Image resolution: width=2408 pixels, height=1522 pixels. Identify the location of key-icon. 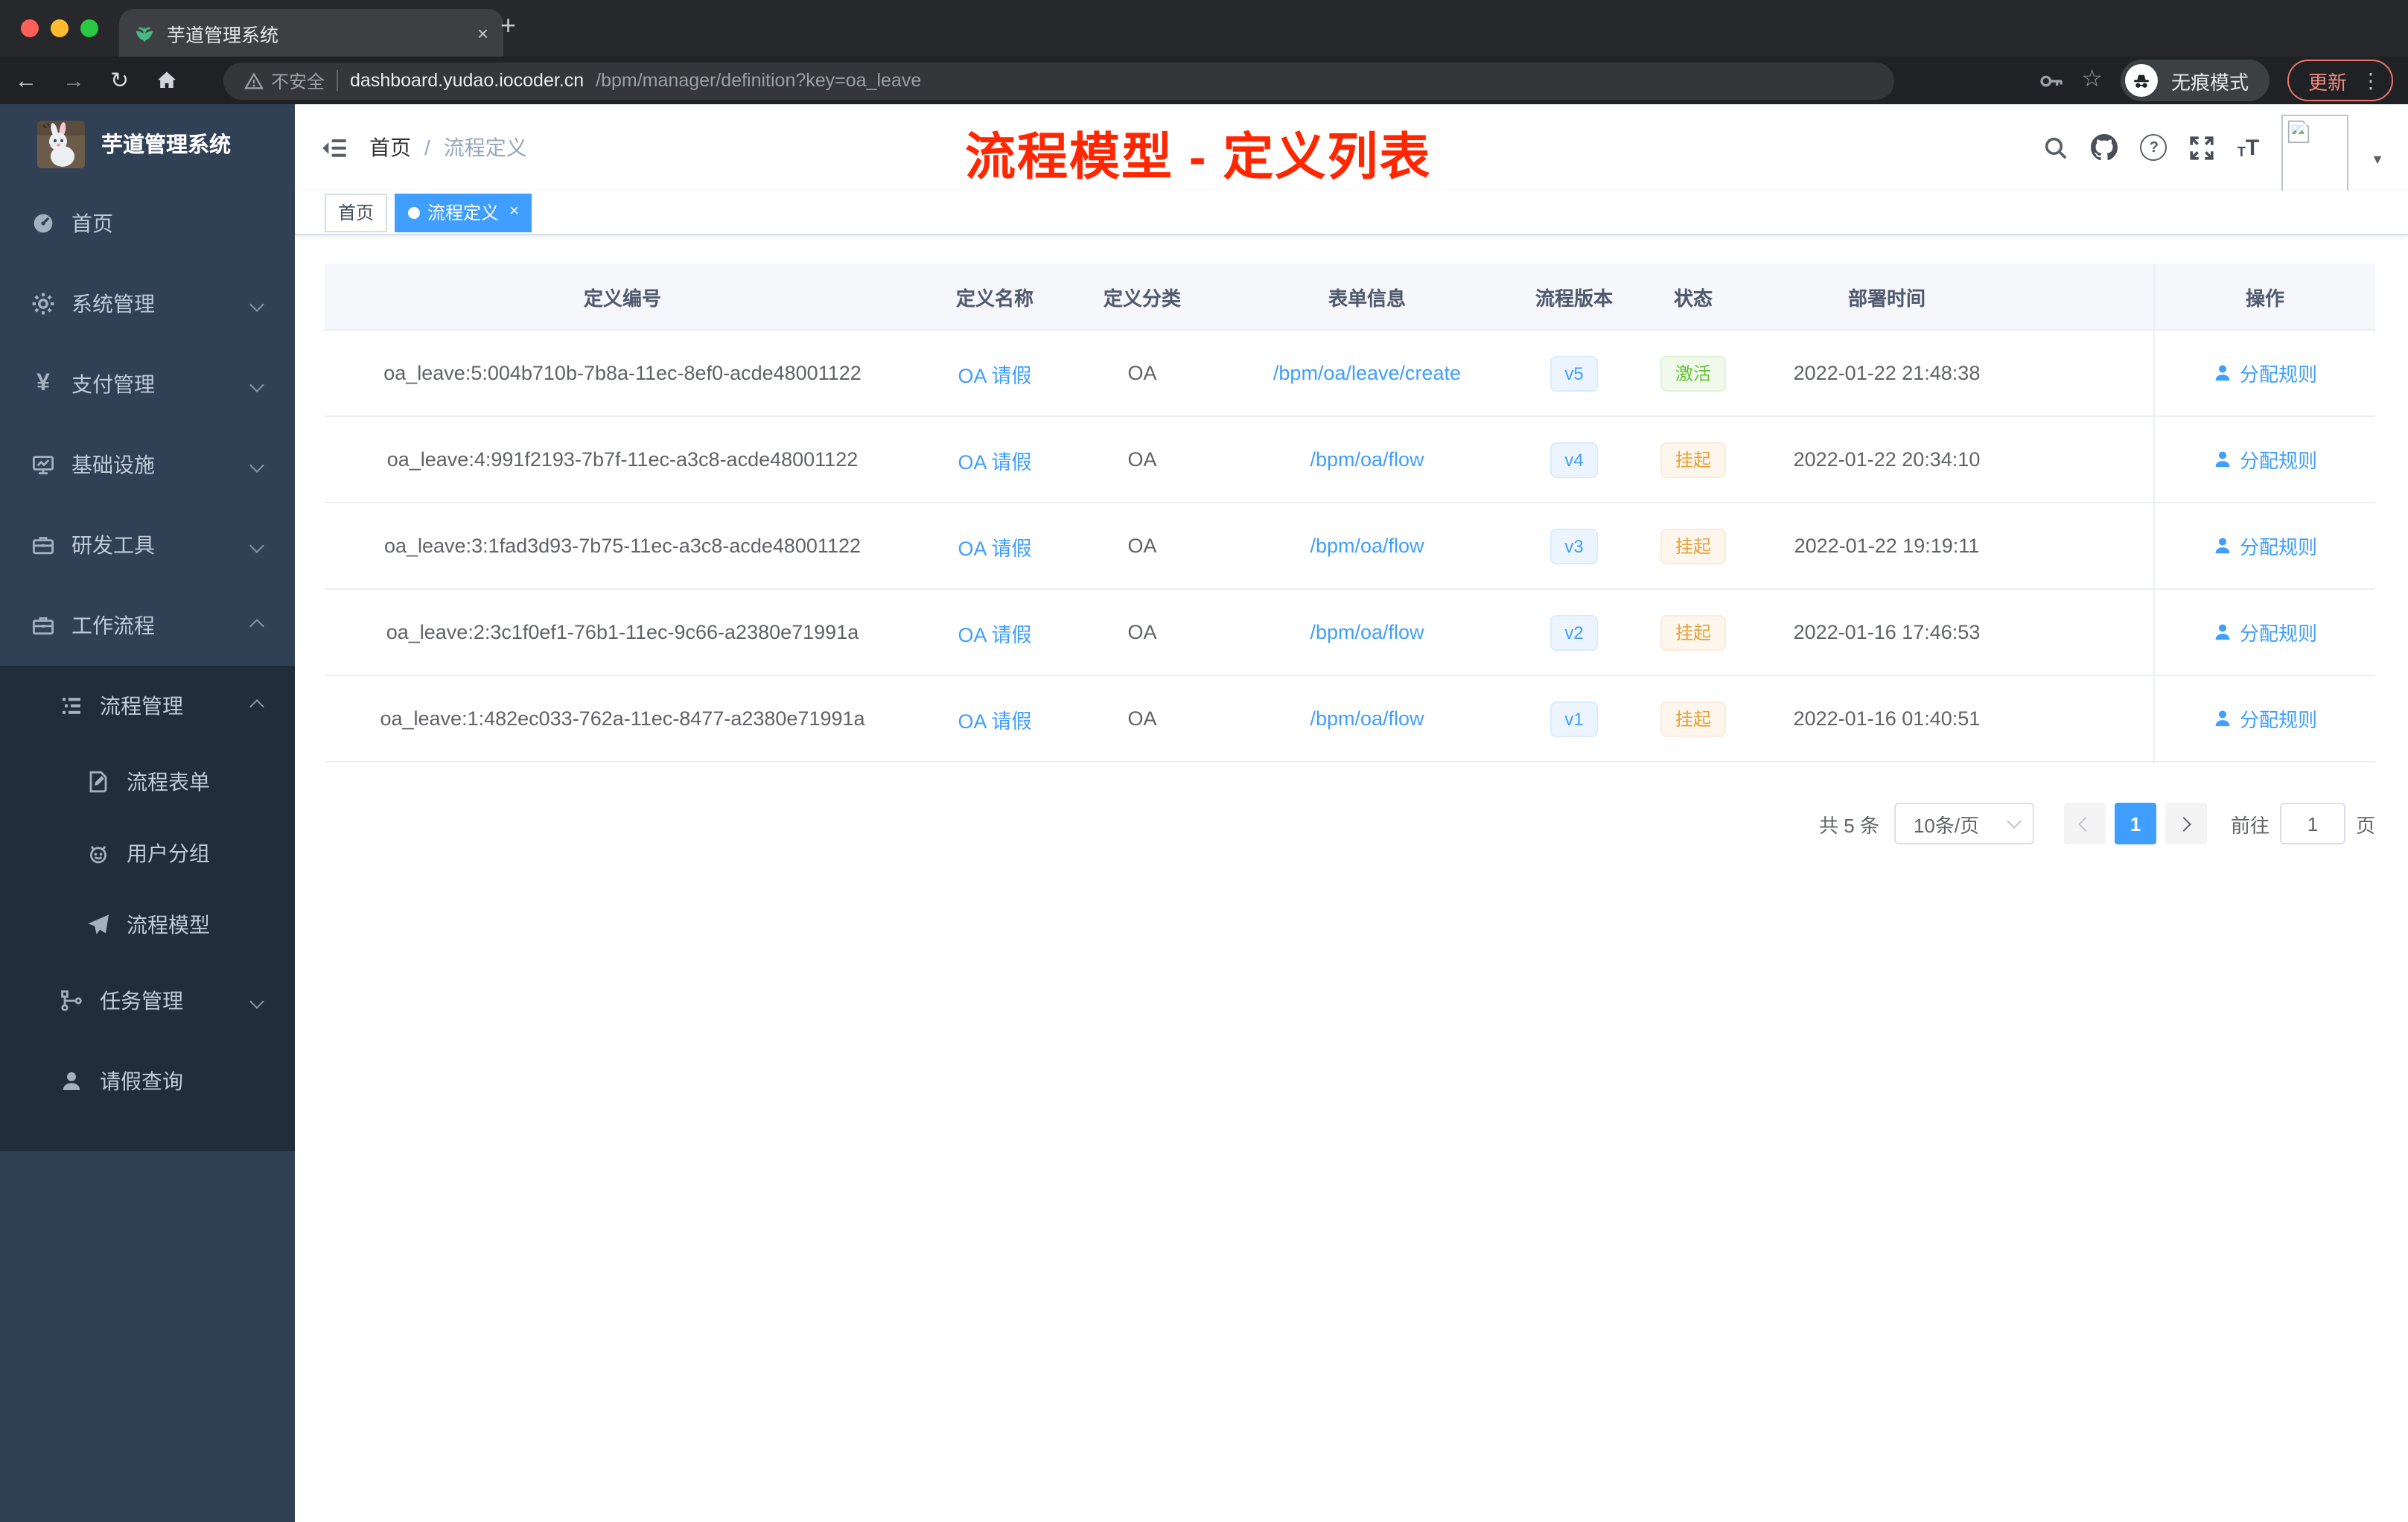
(2050, 80).